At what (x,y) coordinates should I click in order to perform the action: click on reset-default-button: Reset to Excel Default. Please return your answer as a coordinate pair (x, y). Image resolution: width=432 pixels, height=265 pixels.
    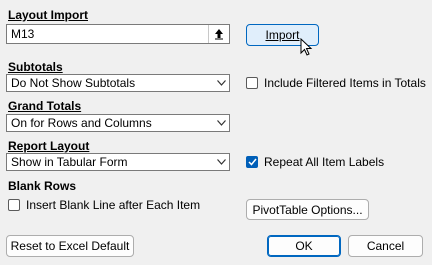
    Looking at the image, I should click on (70, 246).